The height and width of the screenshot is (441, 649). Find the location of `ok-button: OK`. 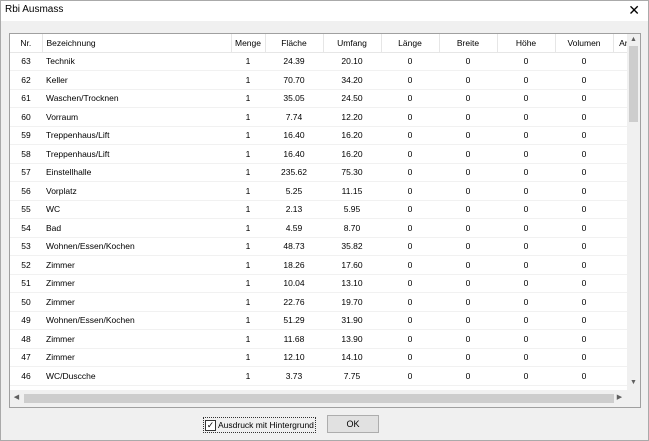

ok-button: OK is located at coordinates (353, 424).